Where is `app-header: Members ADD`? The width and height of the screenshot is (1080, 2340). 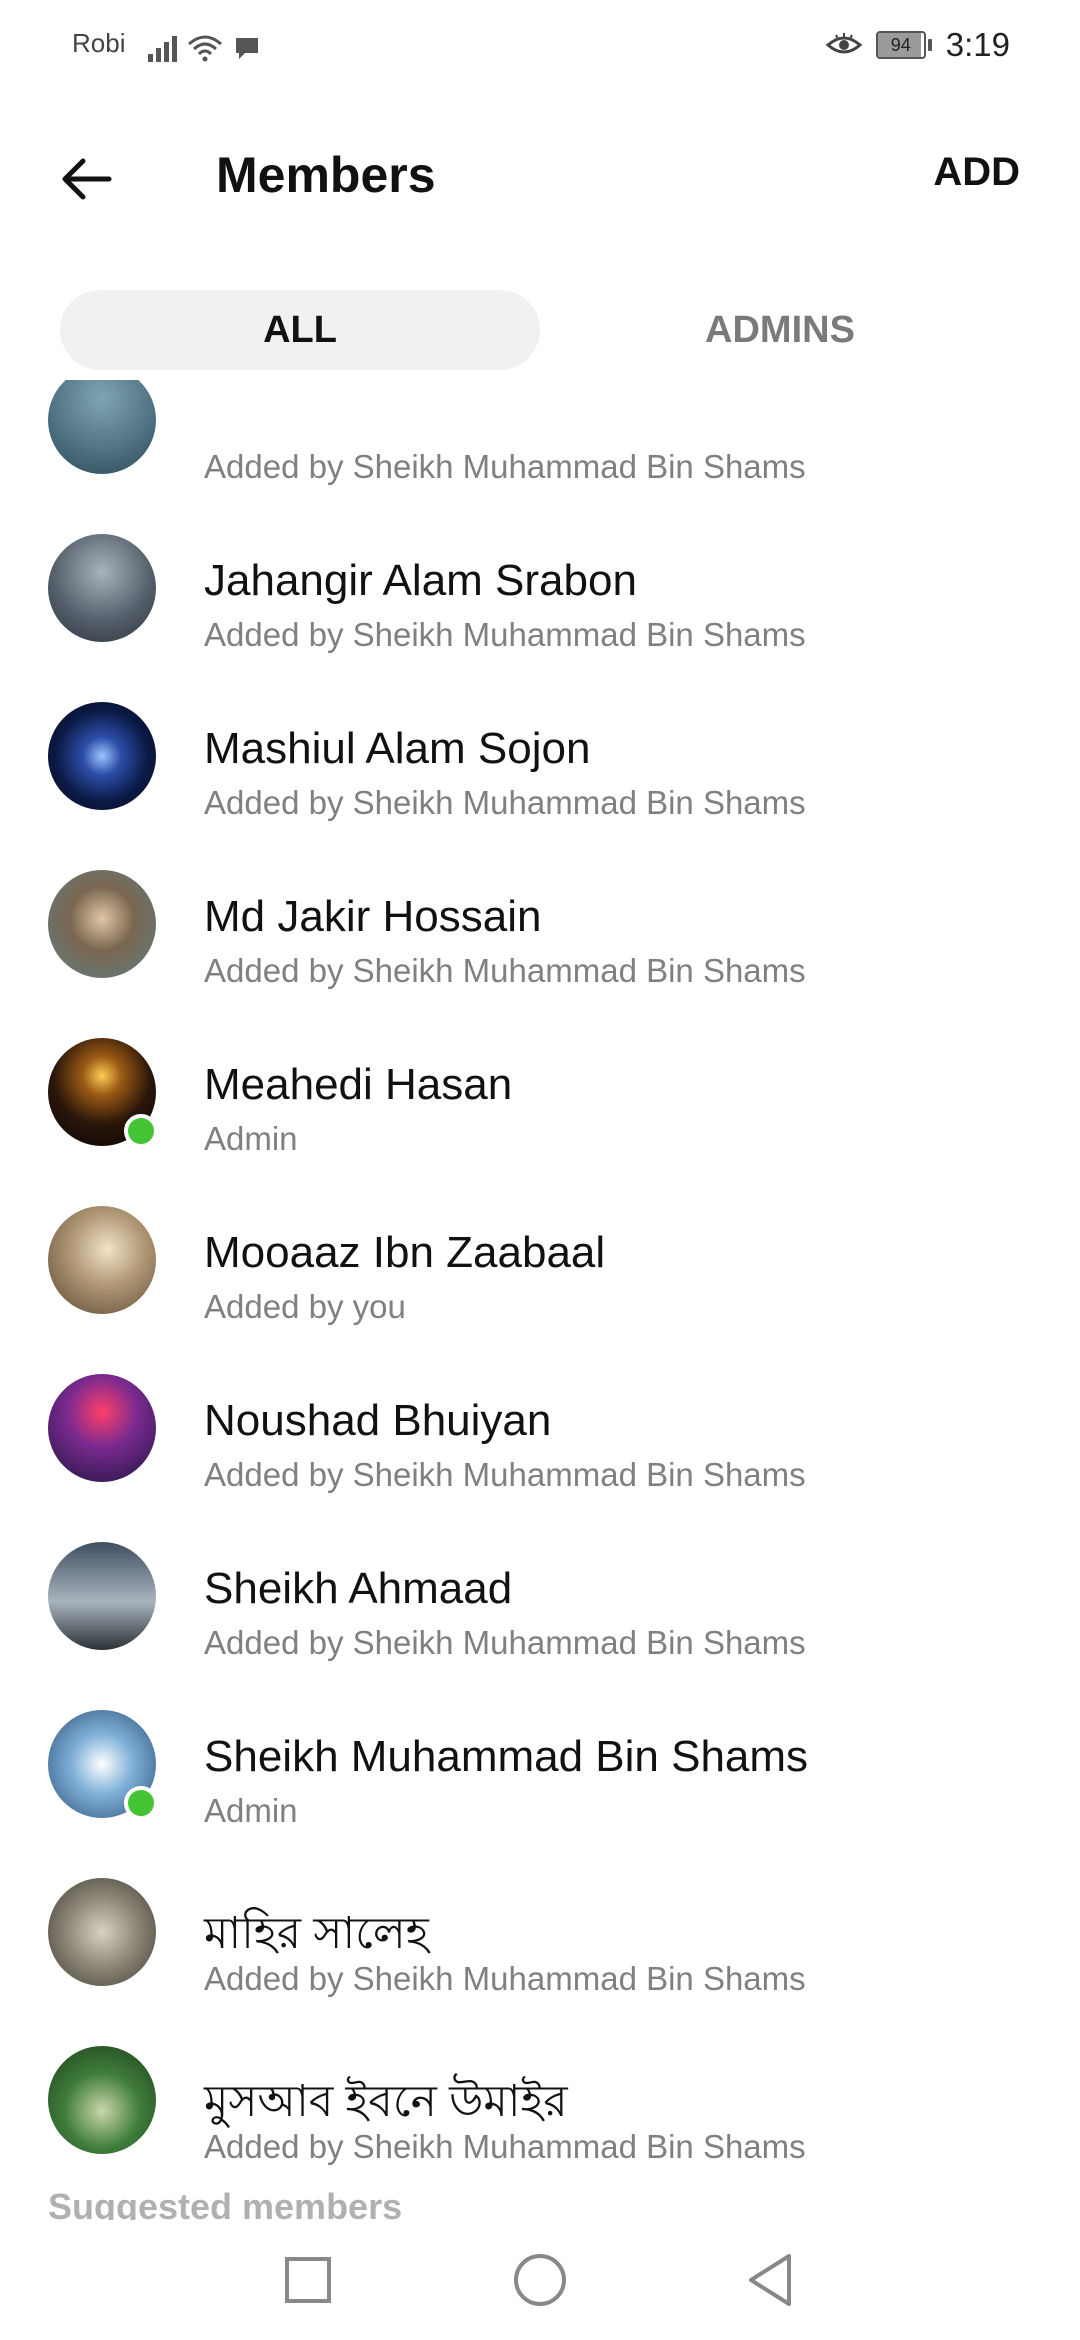
app-header: Members ADD is located at coordinates (540, 174).